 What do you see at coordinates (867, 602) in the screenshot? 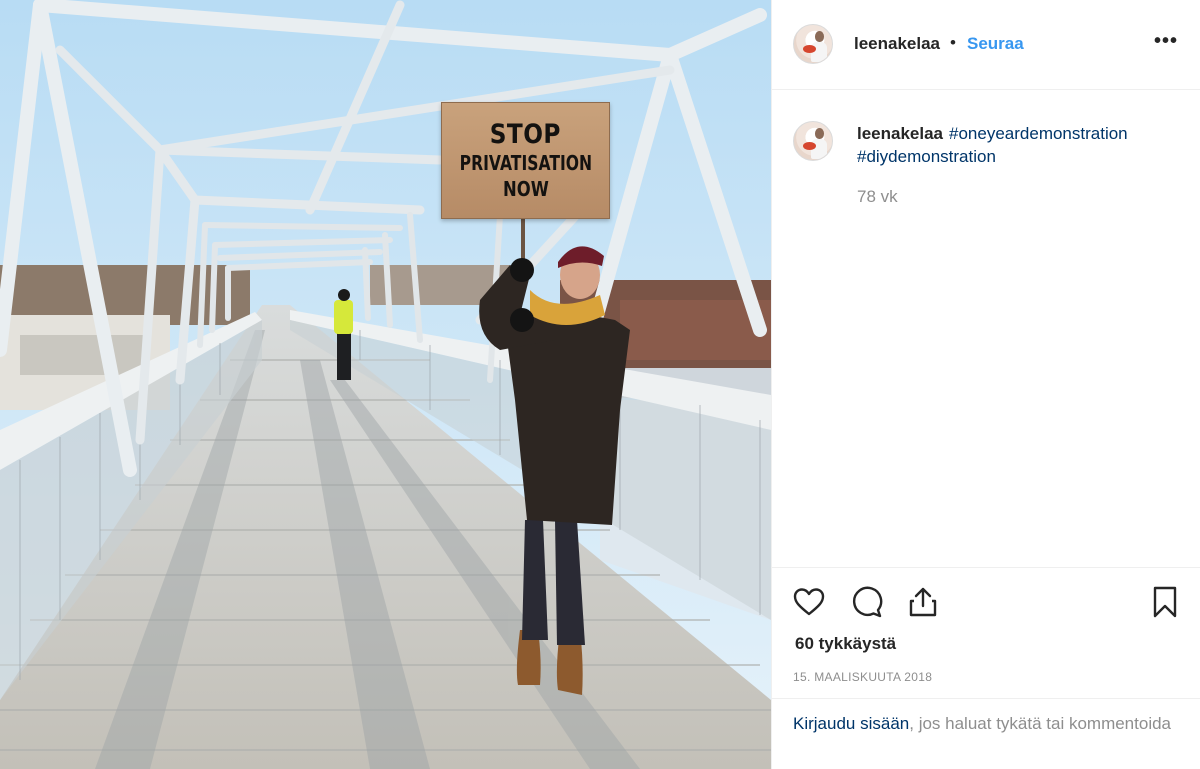
I see `comment-icon` at bounding box center [867, 602].